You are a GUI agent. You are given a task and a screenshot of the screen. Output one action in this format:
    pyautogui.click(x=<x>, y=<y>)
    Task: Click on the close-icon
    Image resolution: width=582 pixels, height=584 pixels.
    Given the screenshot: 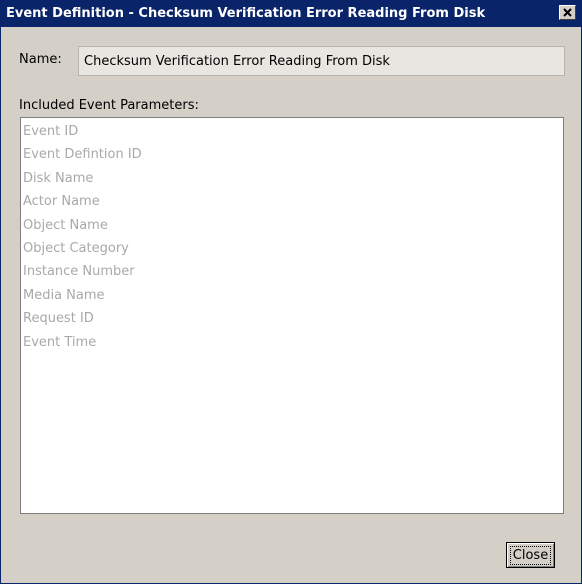 What is the action you would take?
    pyautogui.click(x=567, y=12)
    